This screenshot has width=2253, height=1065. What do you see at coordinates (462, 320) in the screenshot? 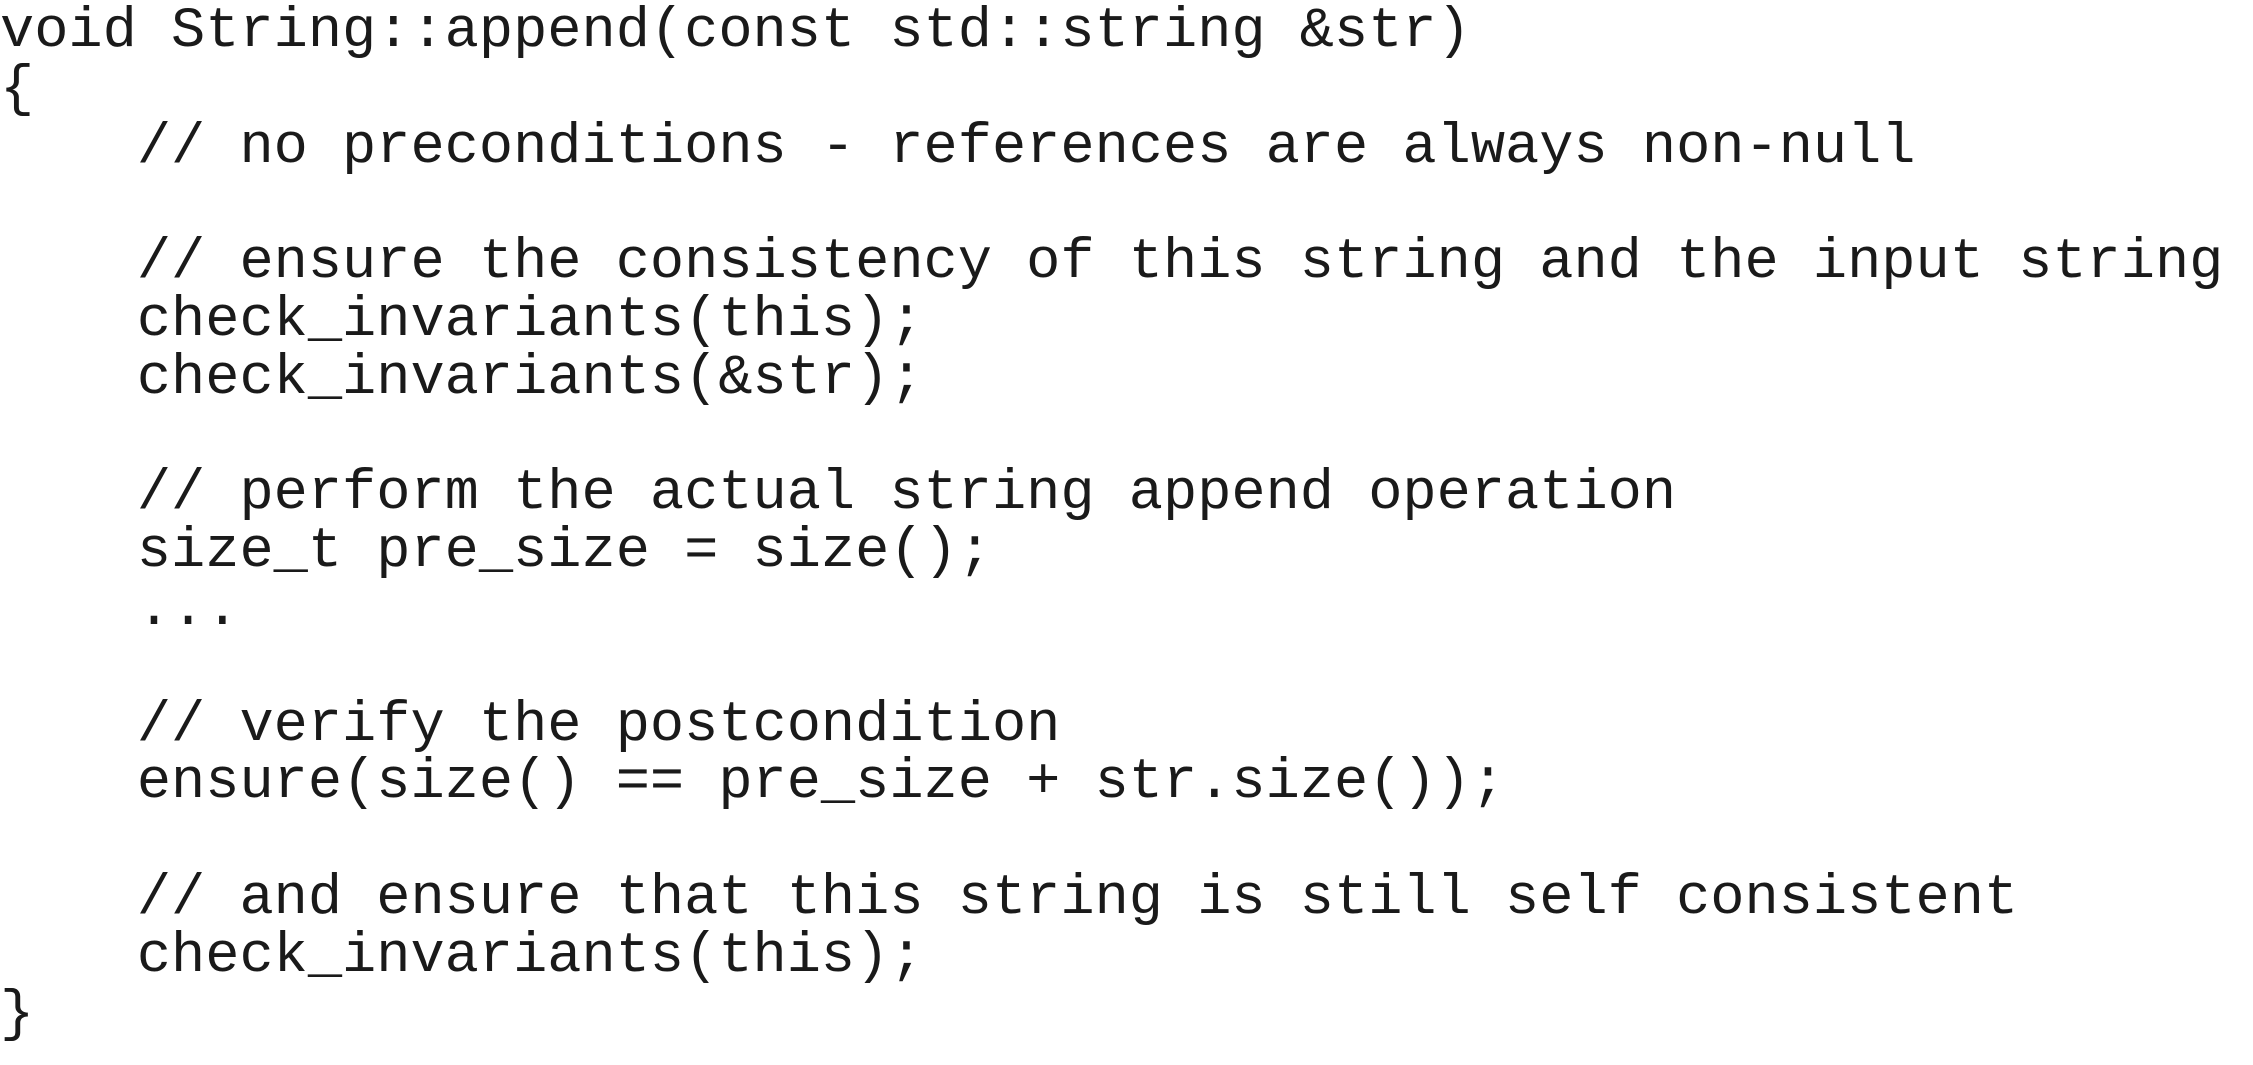
I see `code-line-check-this: check_invariants(this);` at bounding box center [462, 320].